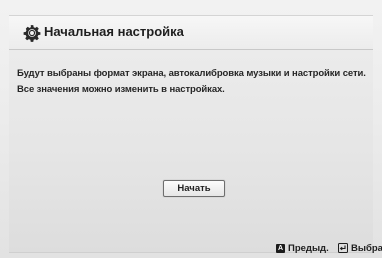 This screenshot has height=258, width=382. Describe the element at coordinates (191, 33) in the screenshot. I see `dialog-header: Начальная настройка` at that location.